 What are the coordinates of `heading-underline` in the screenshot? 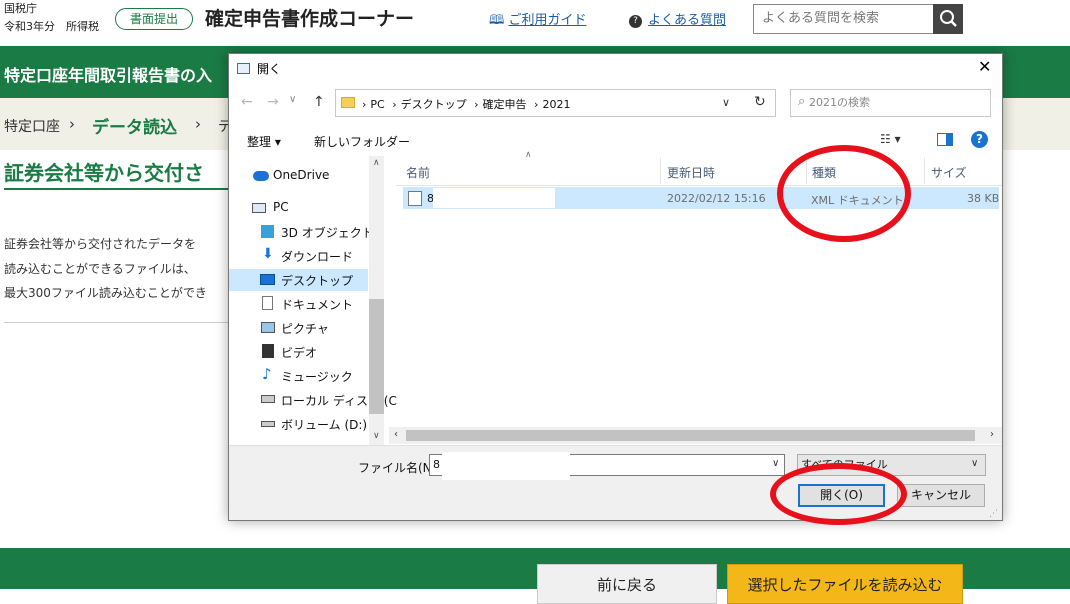 It's located at (116, 189).